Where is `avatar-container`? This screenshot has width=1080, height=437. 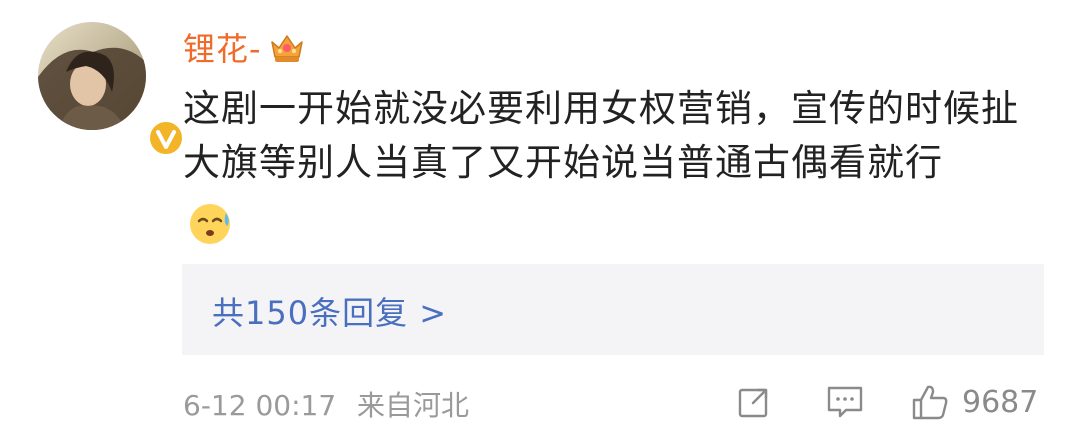
avatar-container is located at coordinates (111, 89).